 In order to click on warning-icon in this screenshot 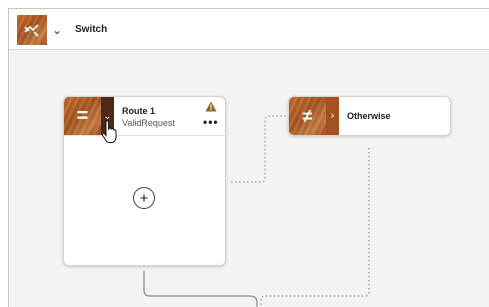, I will do `click(211, 106)`.